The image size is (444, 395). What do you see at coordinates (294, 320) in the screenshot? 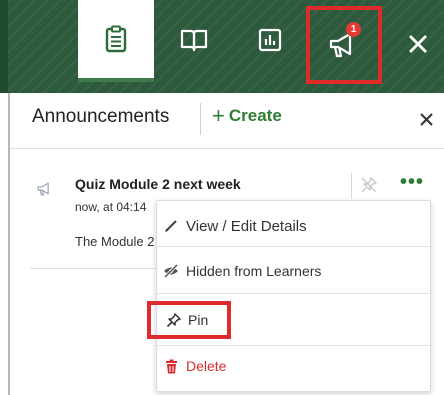
I see `menu-item-pin: Pin` at bounding box center [294, 320].